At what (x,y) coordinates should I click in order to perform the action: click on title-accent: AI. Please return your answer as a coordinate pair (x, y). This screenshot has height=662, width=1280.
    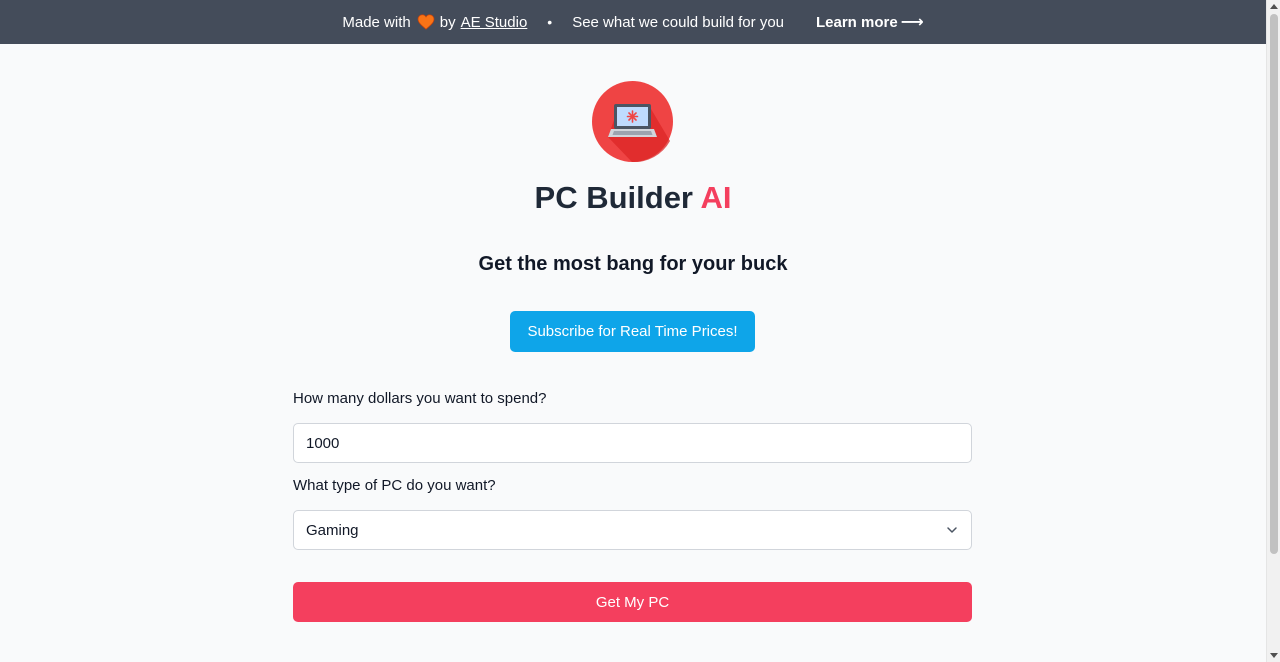
    Looking at the image, I should click on (716, 197).